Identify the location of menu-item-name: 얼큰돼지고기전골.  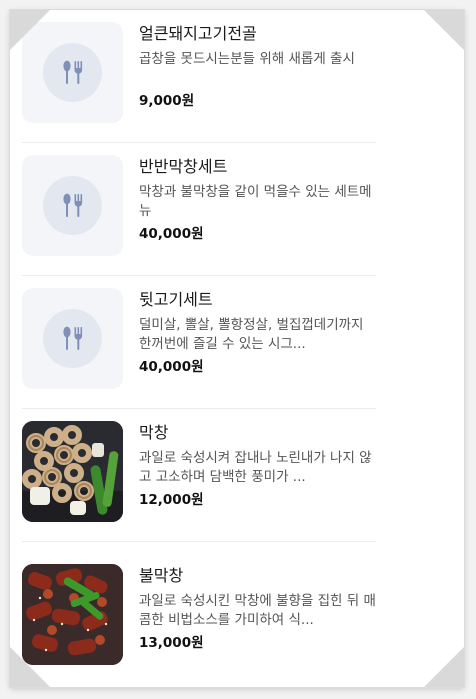
(198, 33).